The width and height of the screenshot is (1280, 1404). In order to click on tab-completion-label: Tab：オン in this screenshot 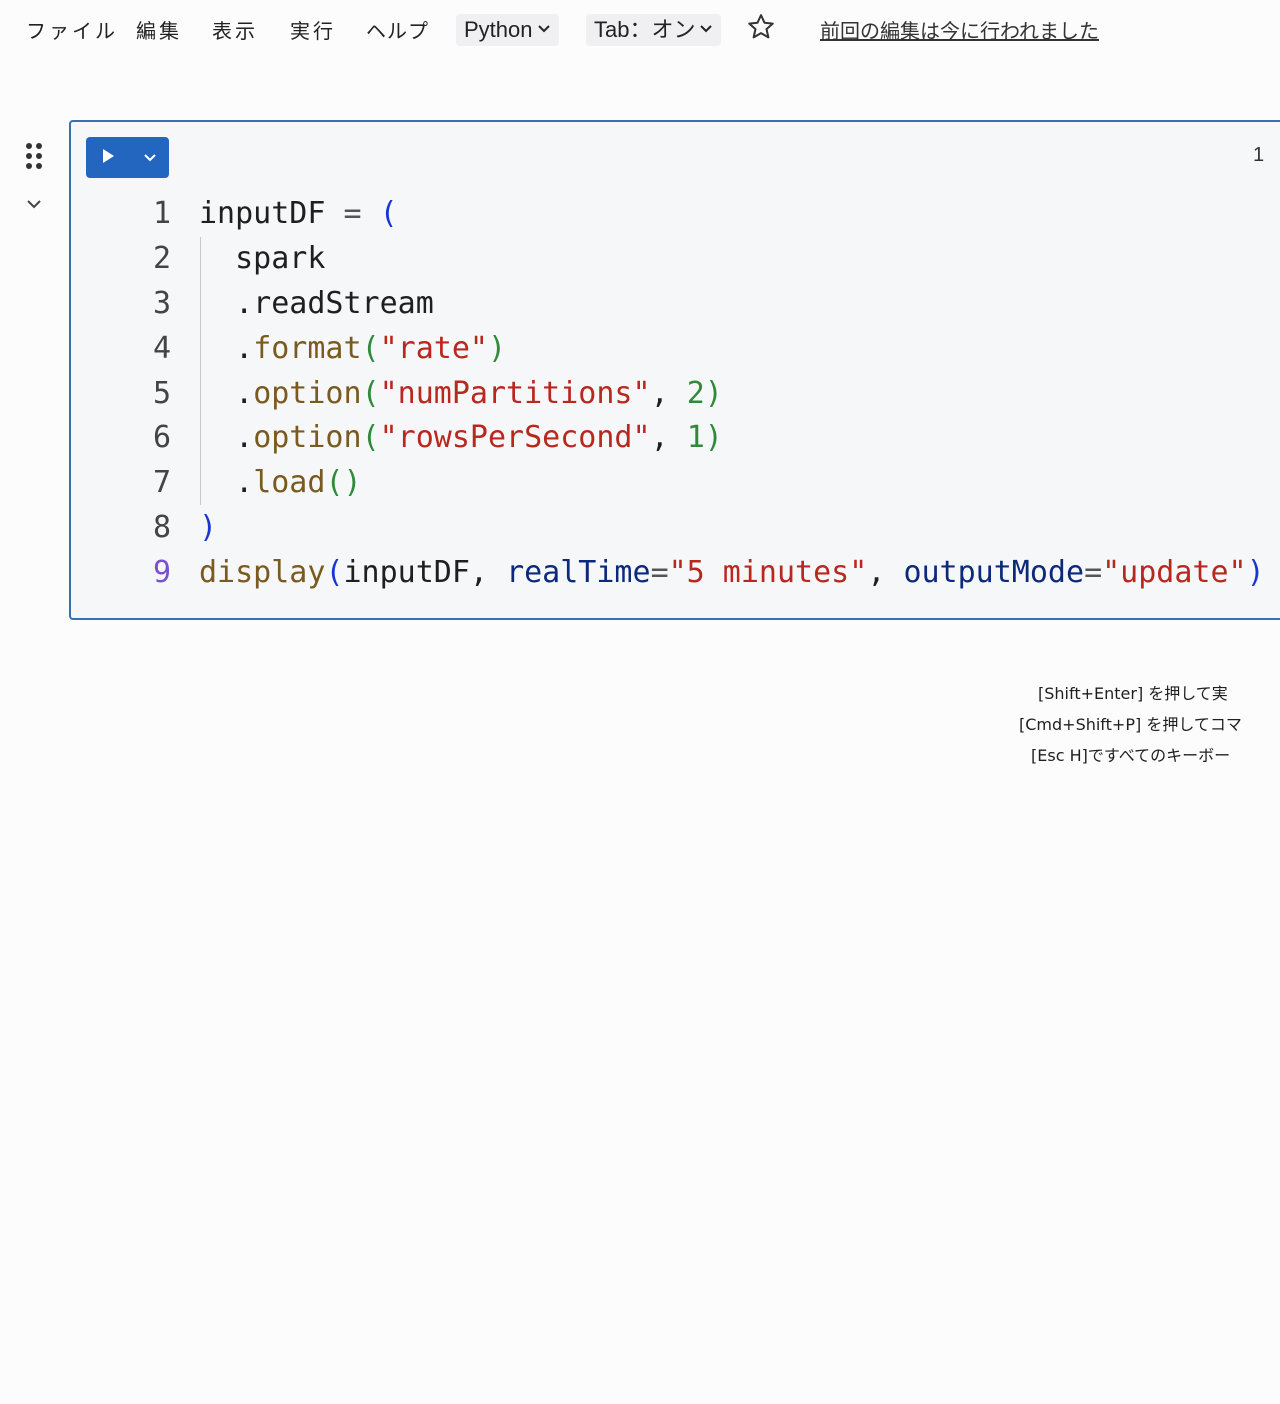, I will do `click(645, 29)`.